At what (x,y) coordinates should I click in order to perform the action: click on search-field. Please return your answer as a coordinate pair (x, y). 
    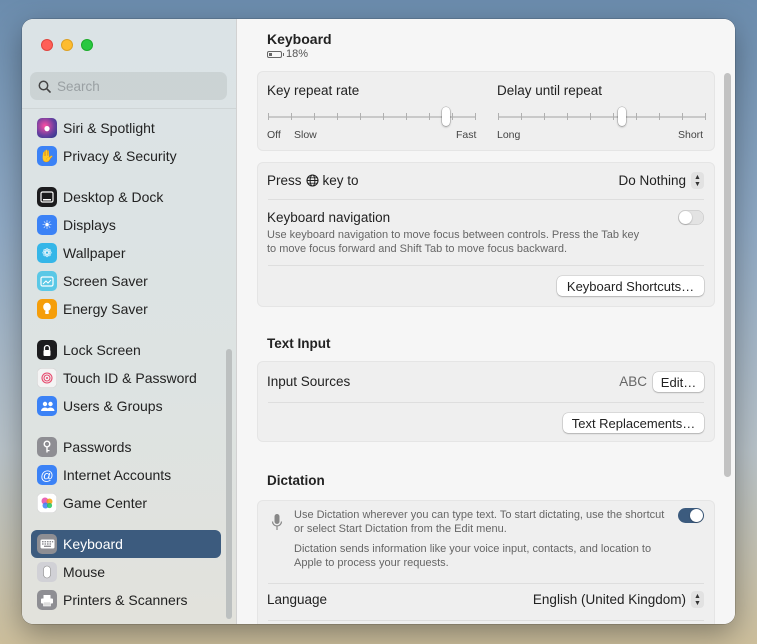
    Looking at the image, I should click on (128, 86).